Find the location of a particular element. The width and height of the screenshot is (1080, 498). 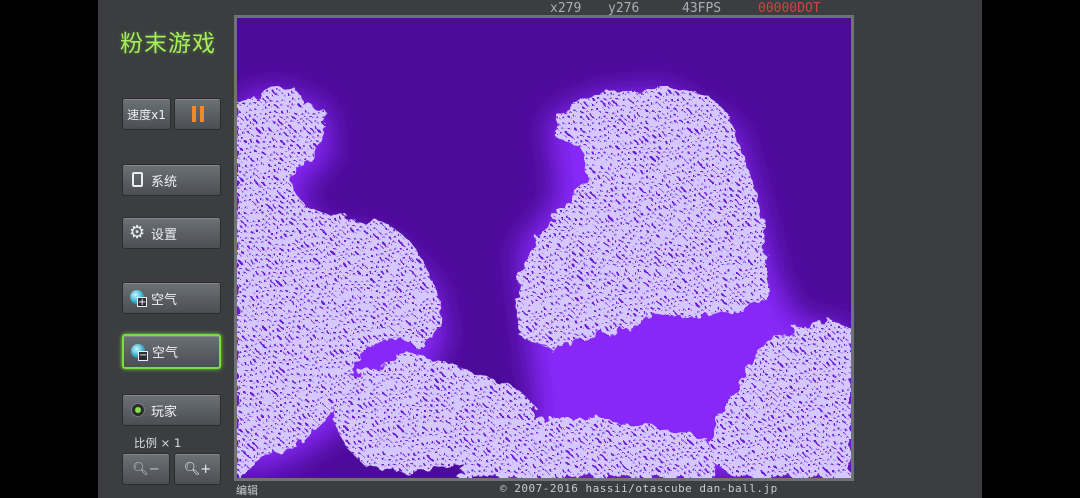

player-button: 玩家 is located at coordinates (171, 410).